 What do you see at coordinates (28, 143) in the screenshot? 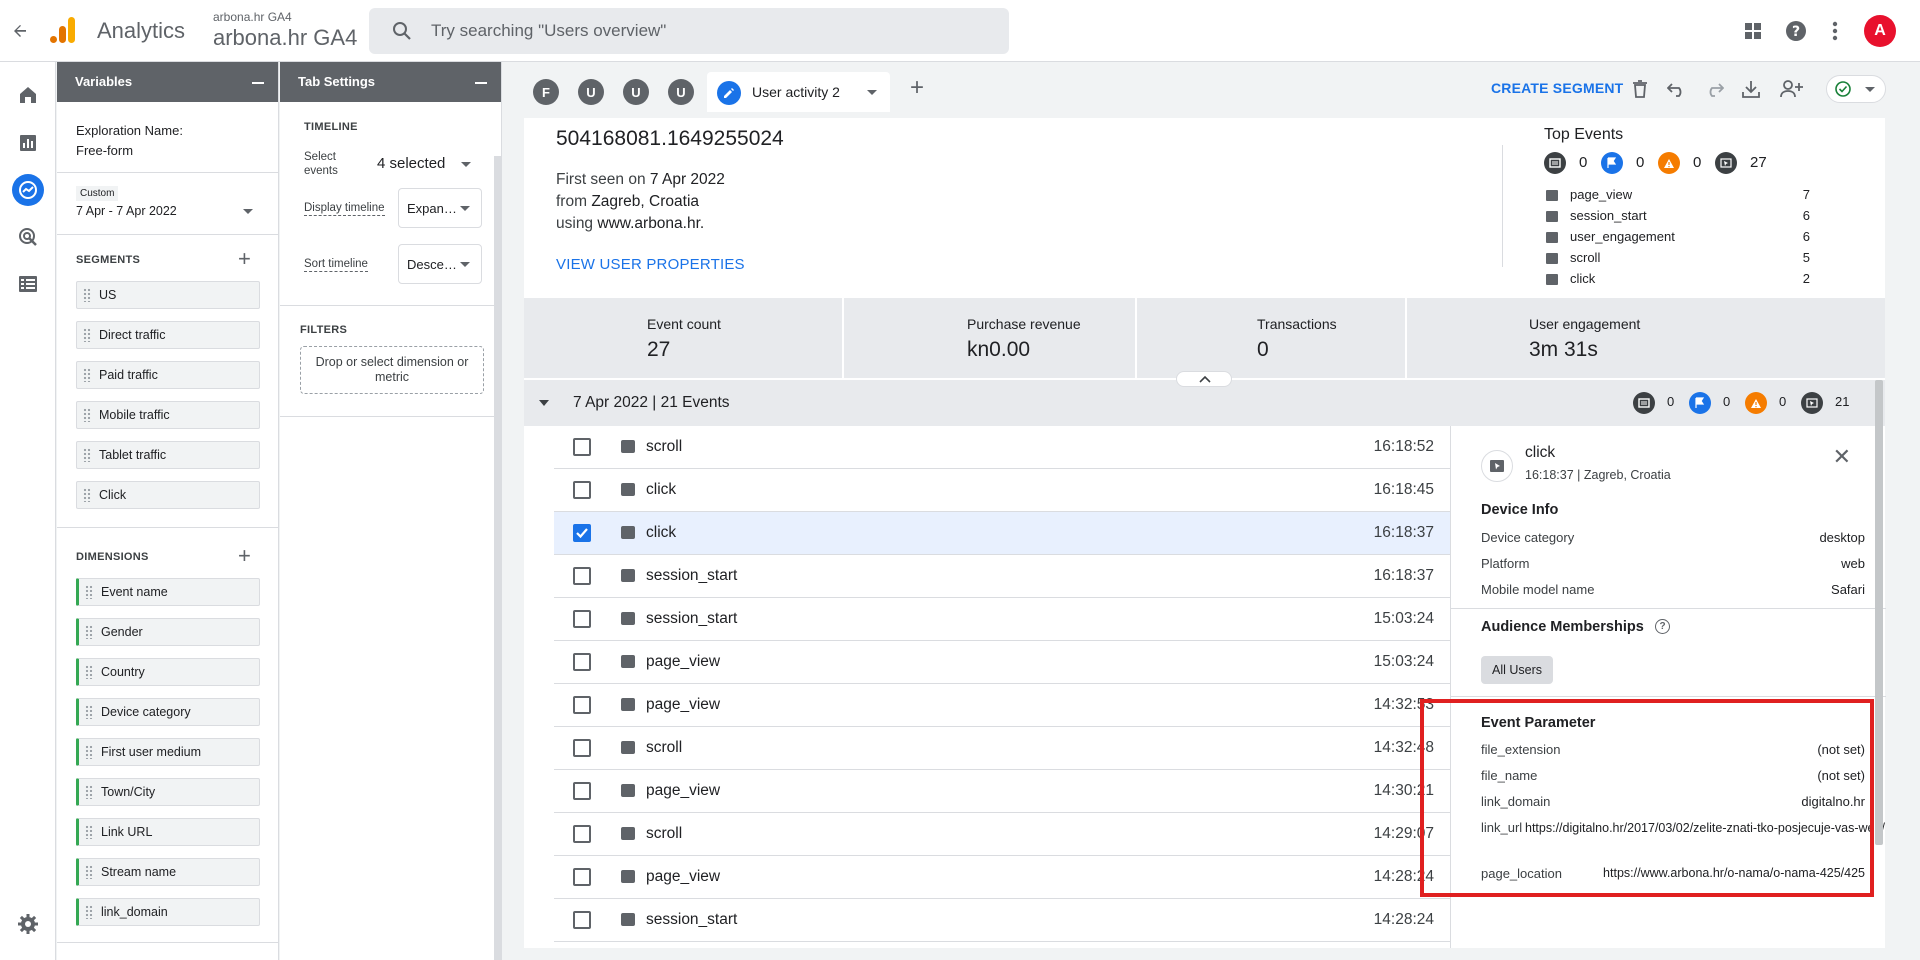
I see `reports-icon` at bounding box center [28, 143].